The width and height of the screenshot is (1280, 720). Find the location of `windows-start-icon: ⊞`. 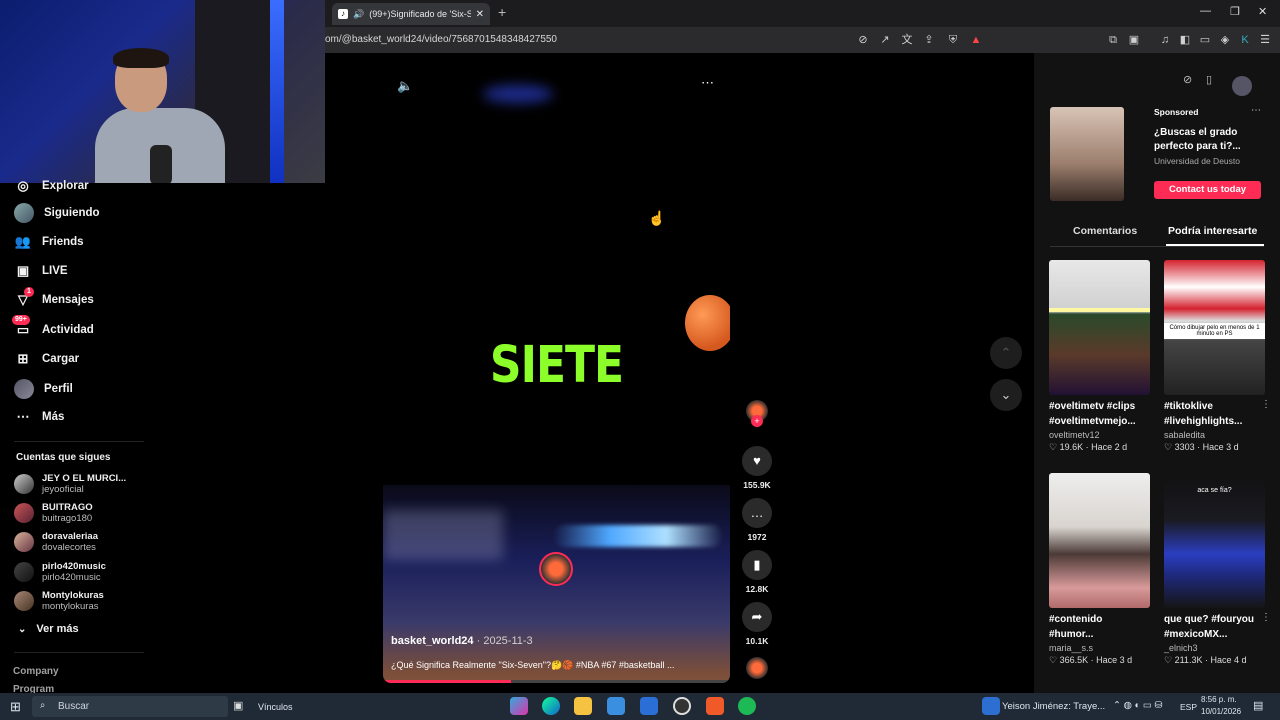

windows-start-icon: ⊞ is located at coordinates (15, 707).